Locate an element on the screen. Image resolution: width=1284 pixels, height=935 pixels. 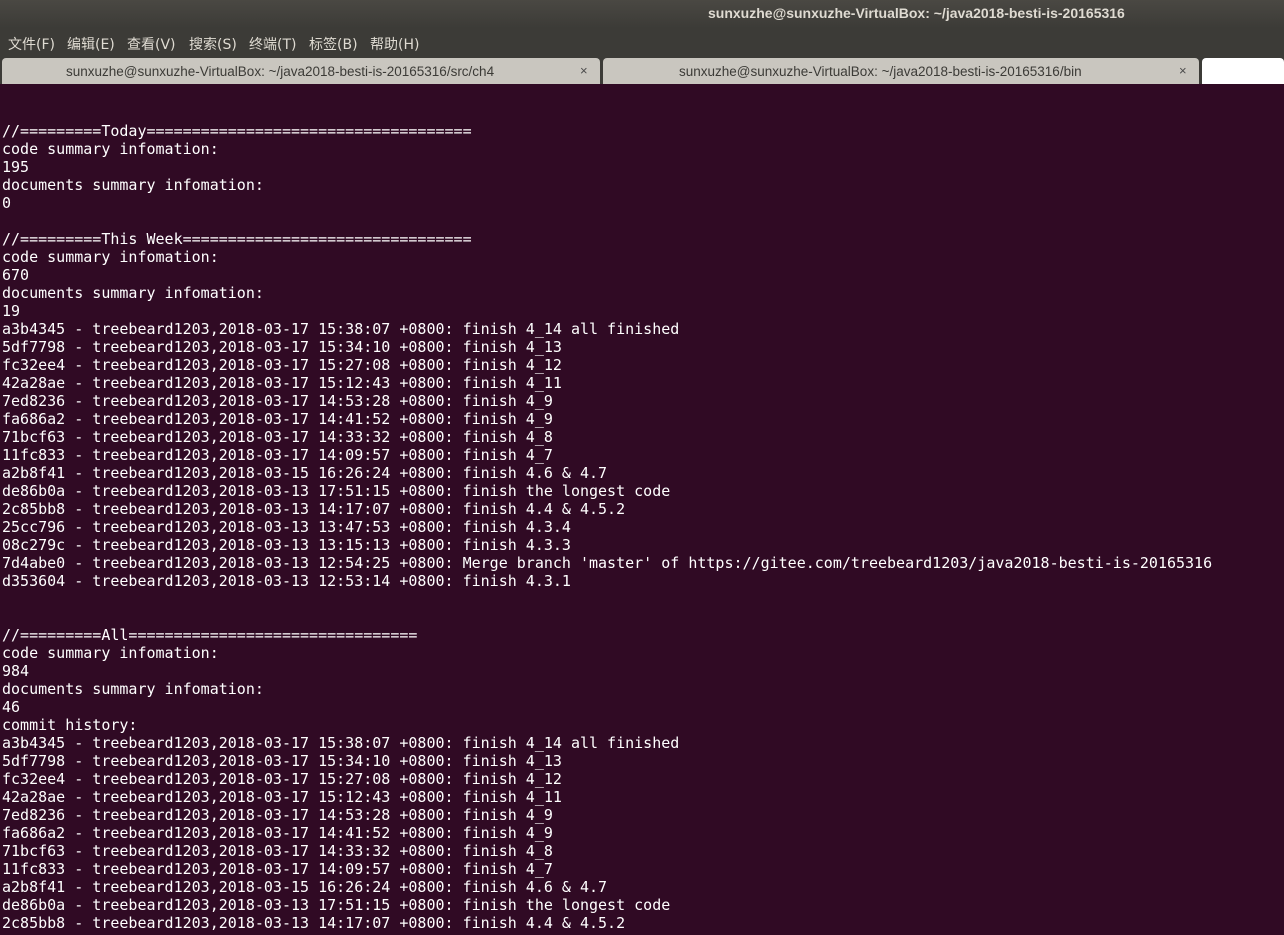
terminal-line: 19 is located at coordinates (11, 311).